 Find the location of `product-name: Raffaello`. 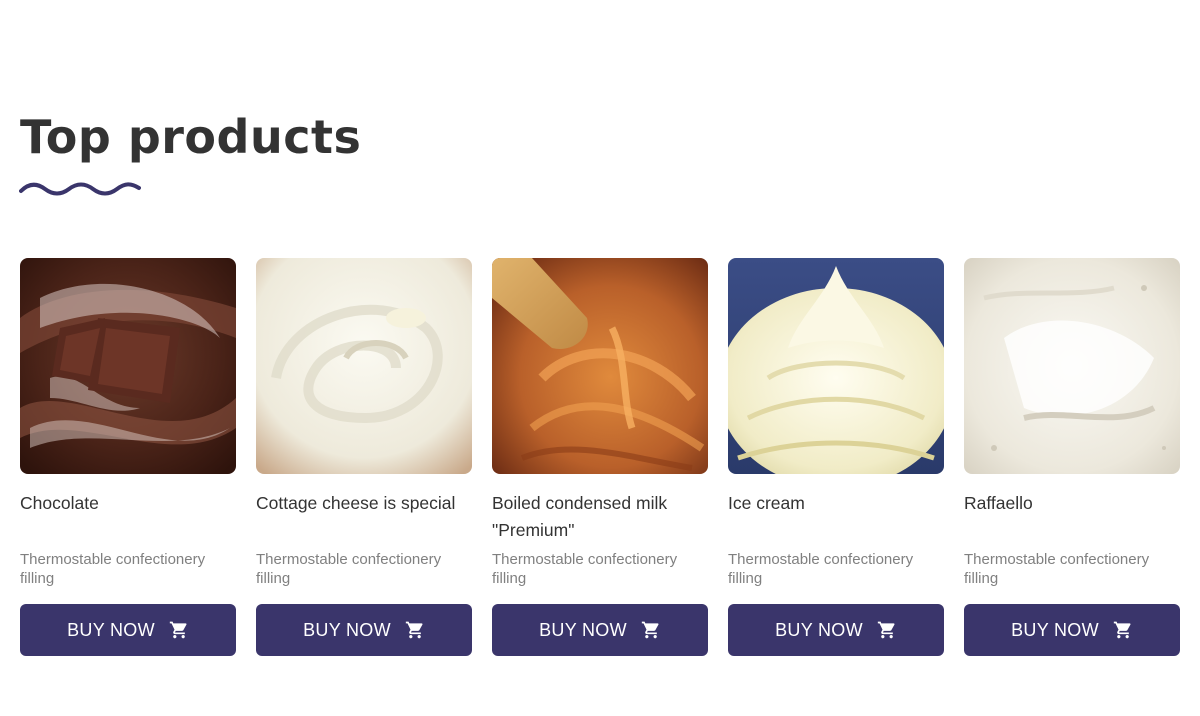

product-name: Raffaello is located at coordinates (1072, 517).